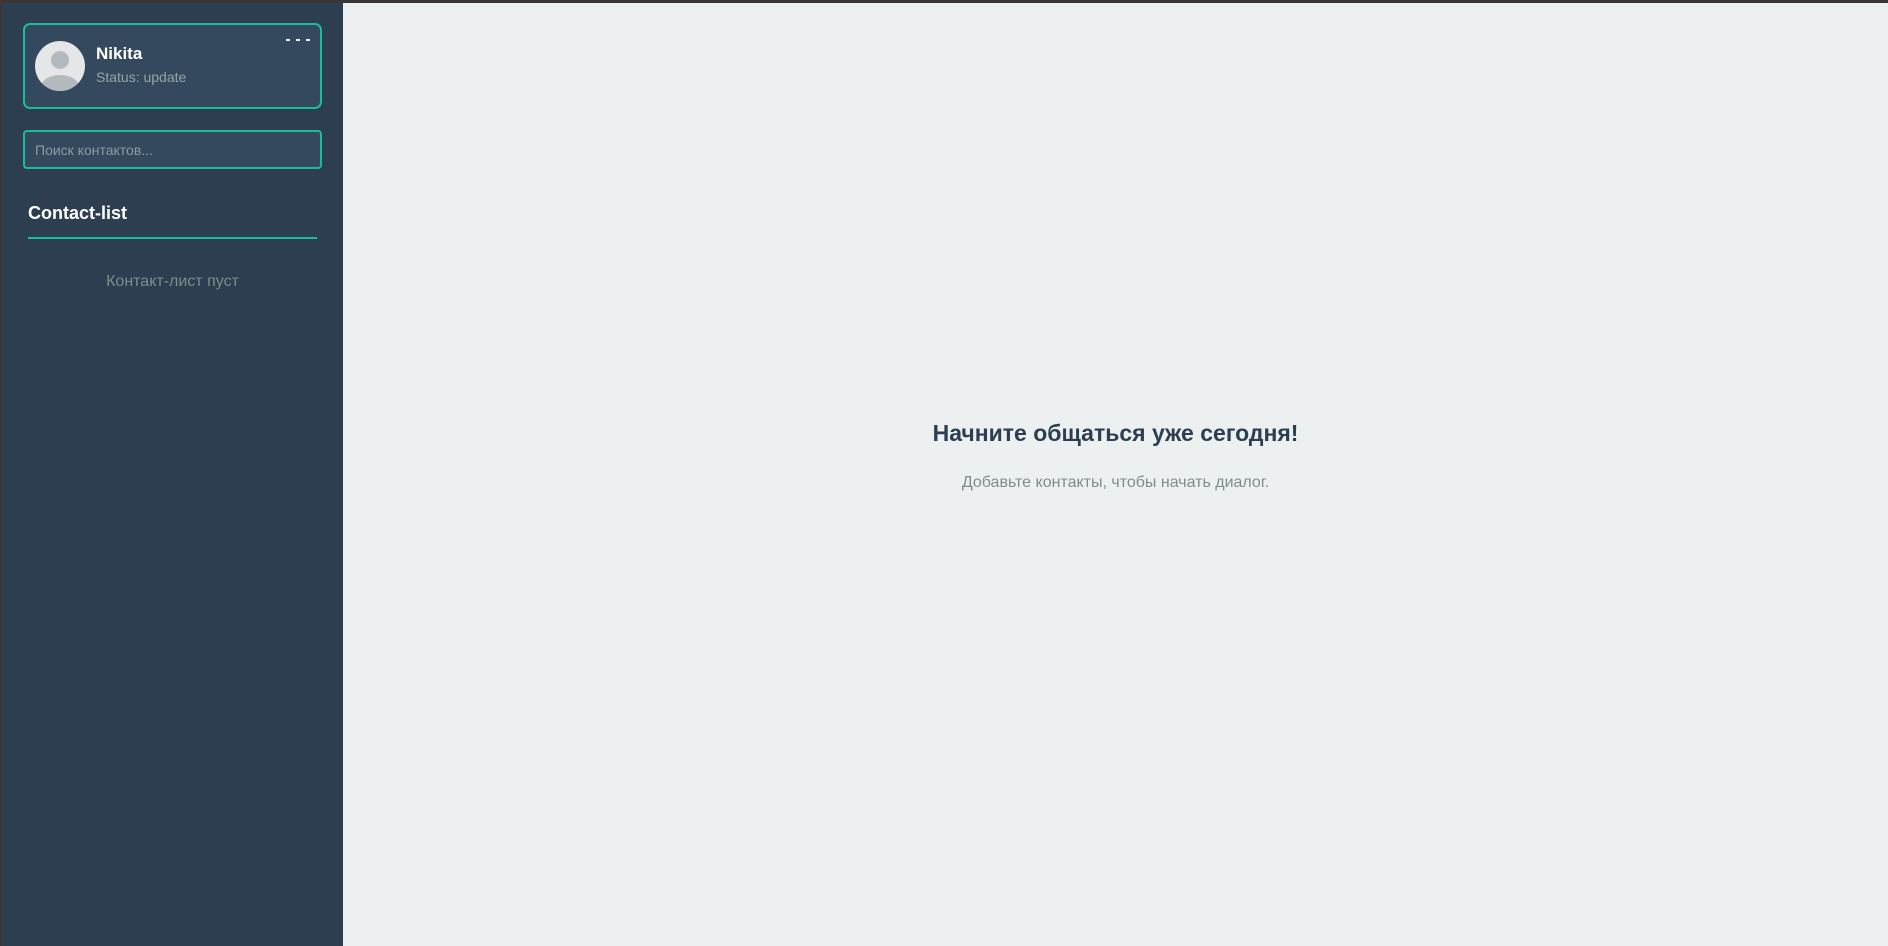  Describe the element at coordinates (172, 220) in the screenshot. I see `contact-list-title: Contact-list` at that location.